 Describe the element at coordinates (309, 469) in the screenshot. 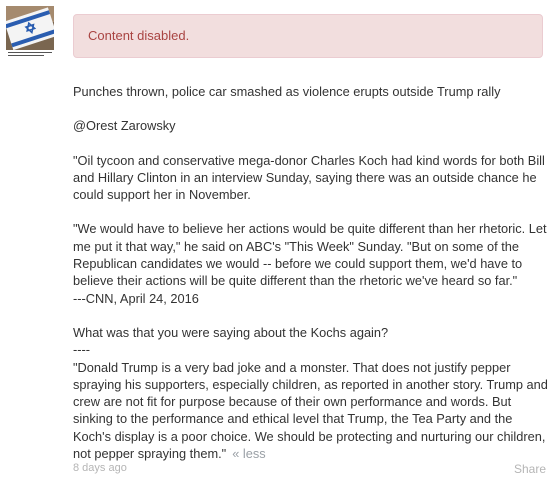

I see `comment-footer: 8 days ago Share` at that location.